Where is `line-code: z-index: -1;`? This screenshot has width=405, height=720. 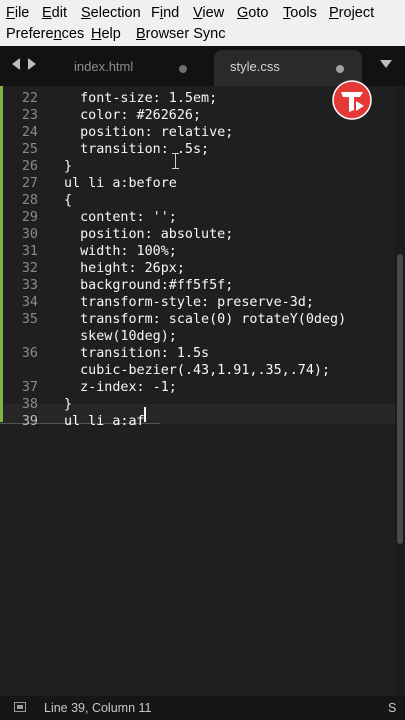
line-code: z-index: -1; is located at coordinates (120, 387).